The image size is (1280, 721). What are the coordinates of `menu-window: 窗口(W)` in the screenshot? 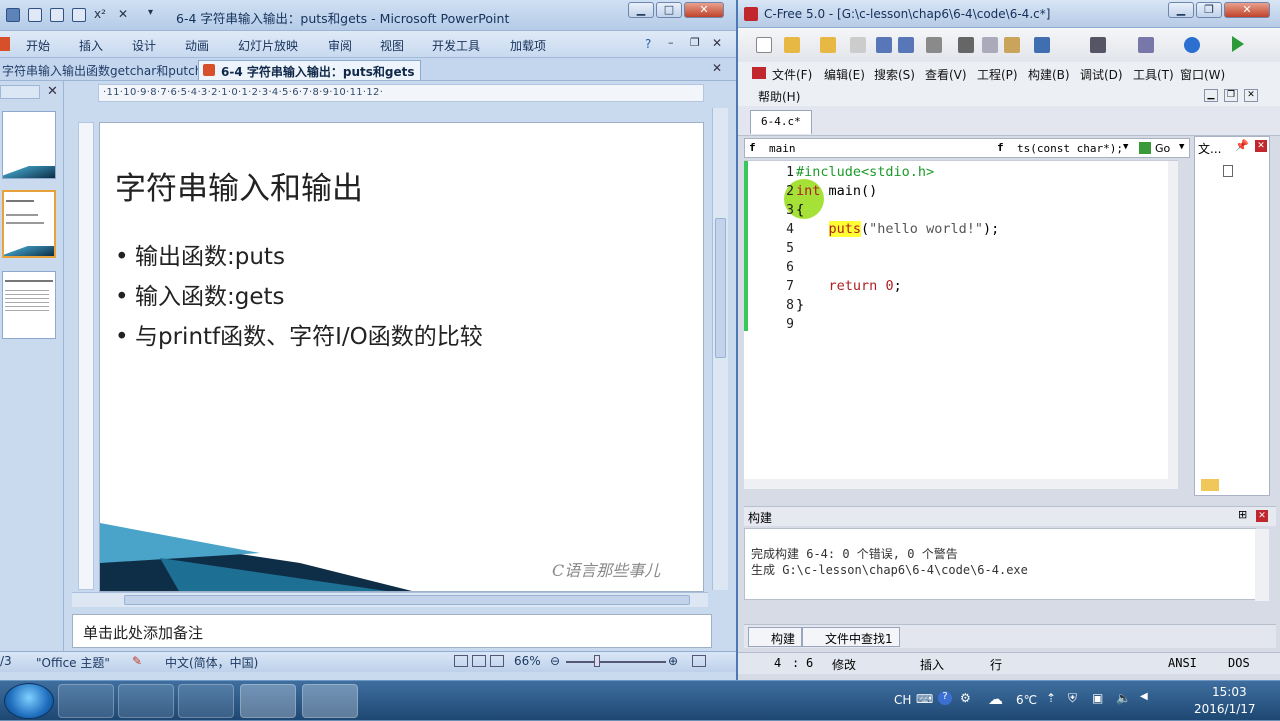 It's located at (1202, 74).